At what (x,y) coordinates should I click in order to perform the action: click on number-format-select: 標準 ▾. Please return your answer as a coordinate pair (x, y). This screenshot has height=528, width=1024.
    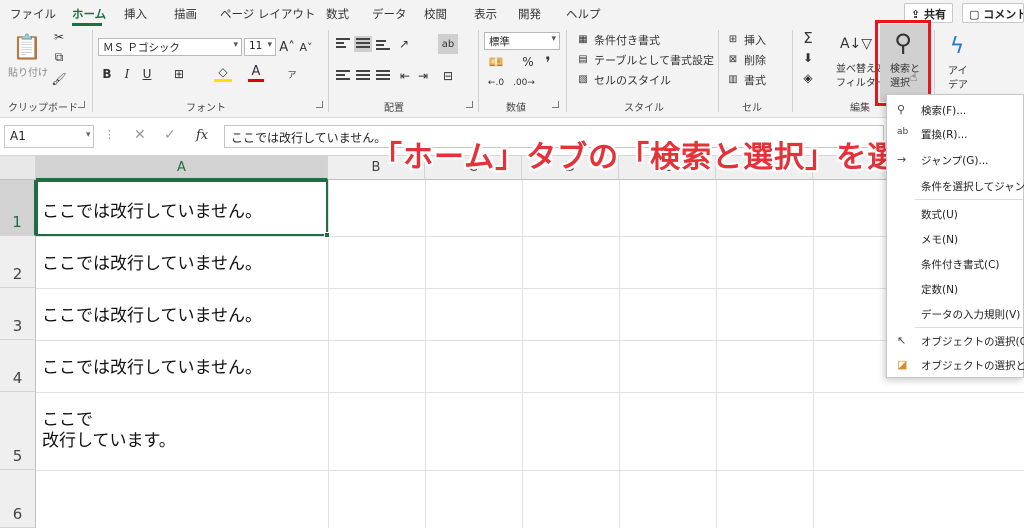
    Looking at the image, I should click on (522, 41).